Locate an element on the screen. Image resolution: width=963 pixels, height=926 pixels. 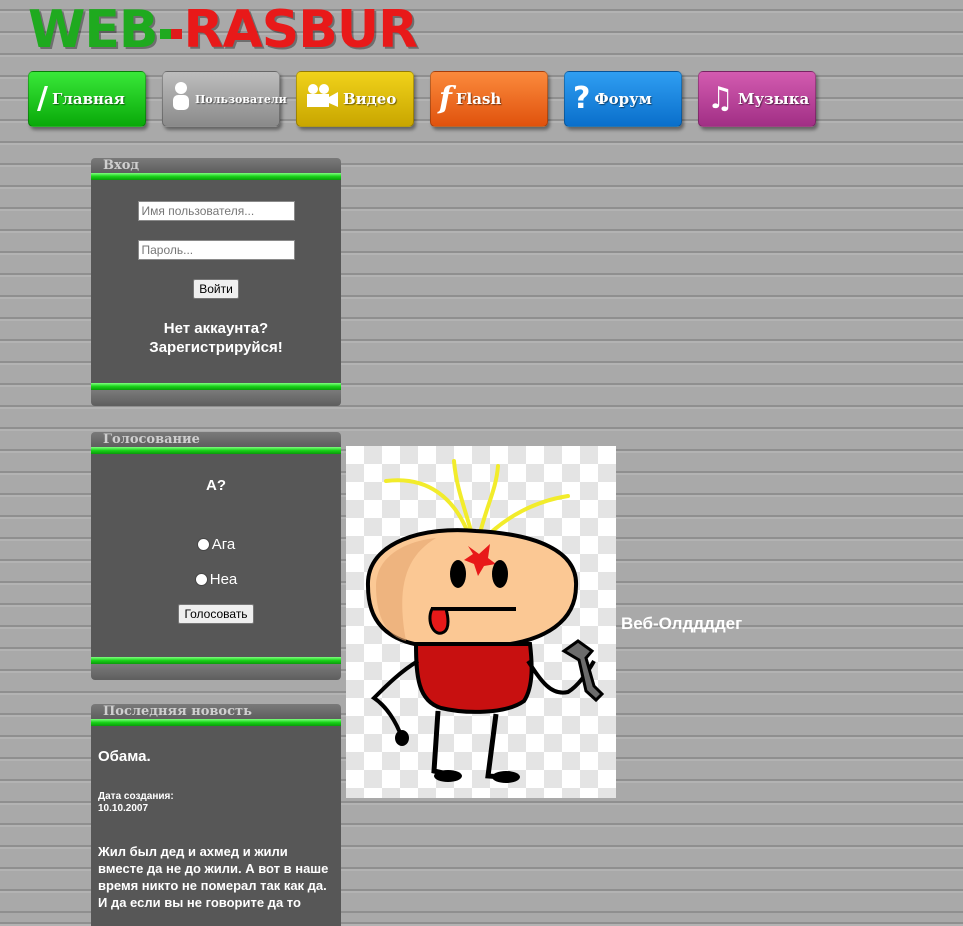
poll-panel-body: А? Ага Неа Голосовать is located at coordinates (216, 555).